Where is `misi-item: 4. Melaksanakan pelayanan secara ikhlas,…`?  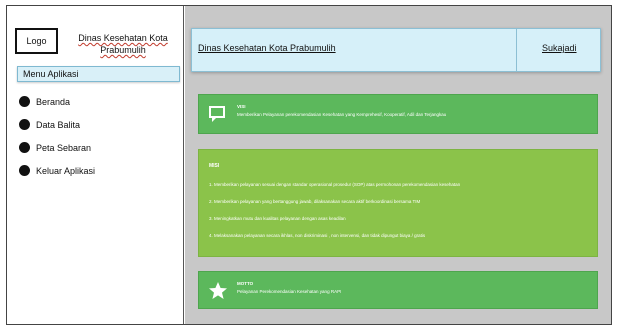 misi-item: 4. Melaksanakan pelayanan secara ikhlas,… is located at coordinates (317, 235).